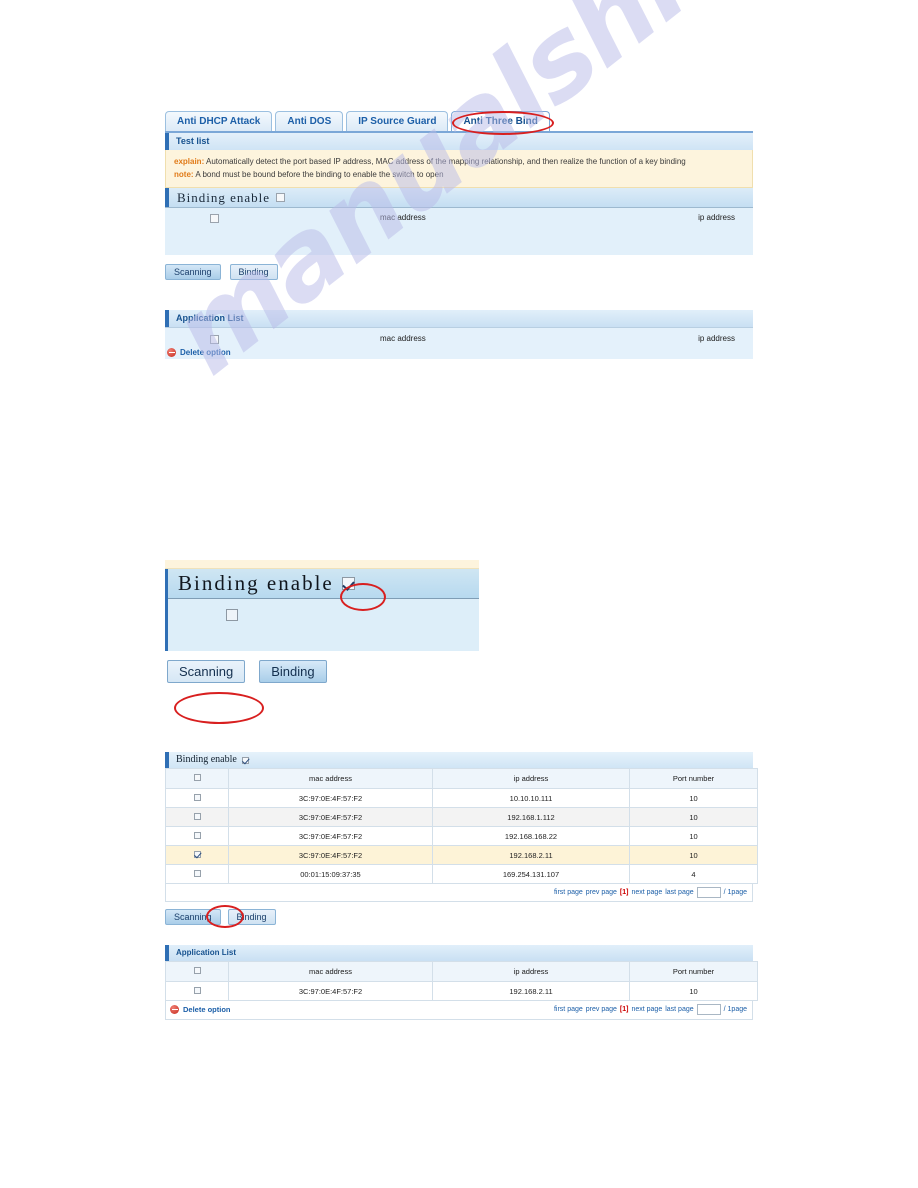 The width and height of the screenshot is (918, 1188). What do you see at coordinates (459, 272) in the screenshot?
I see `top-button-row: Scanning Binding` at bounding box center [459, 272].